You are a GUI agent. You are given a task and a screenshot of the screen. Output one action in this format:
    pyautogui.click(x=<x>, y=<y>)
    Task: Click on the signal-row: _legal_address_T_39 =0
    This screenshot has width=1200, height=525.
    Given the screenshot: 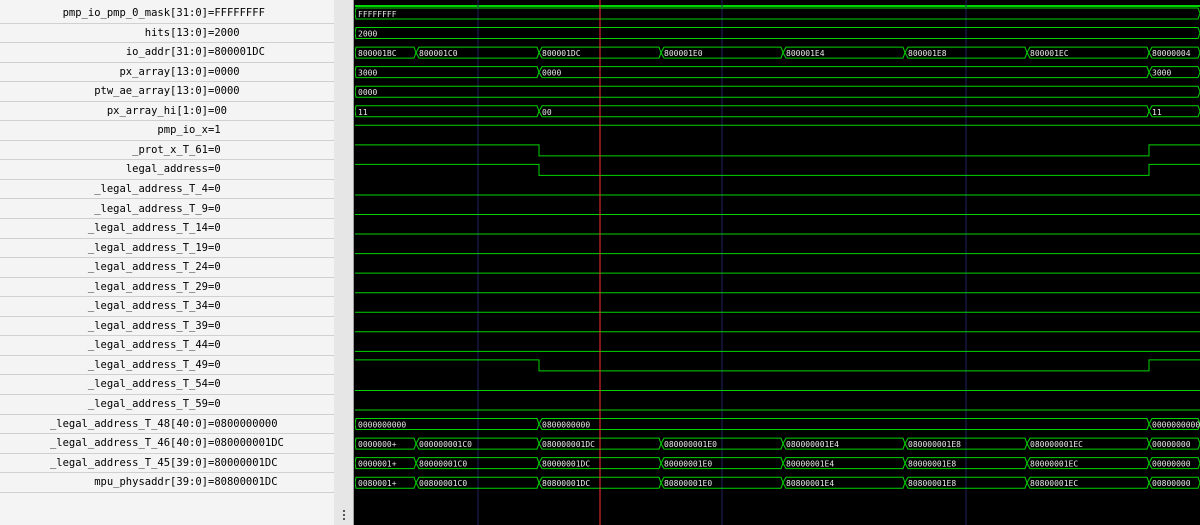 What is the action you would take?
    pyautogui.click(x=167, y=327)
    